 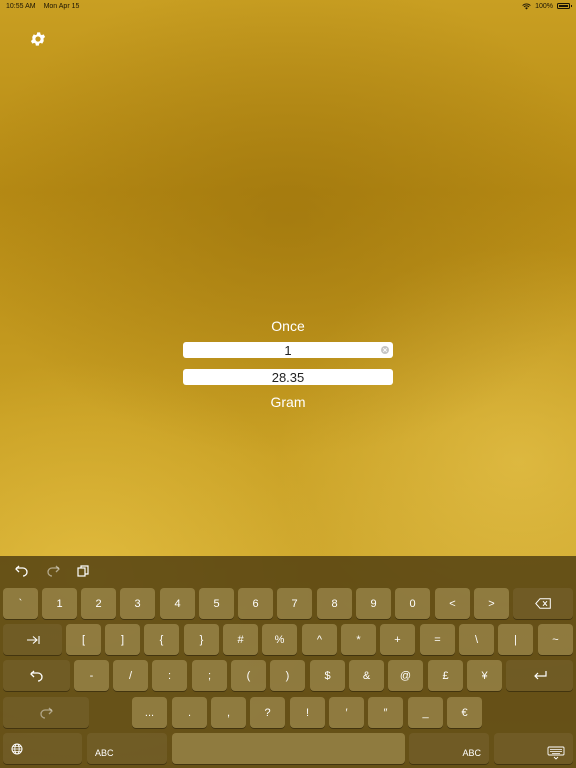 I want to click on clear-icon, so click(x=385, y=350).